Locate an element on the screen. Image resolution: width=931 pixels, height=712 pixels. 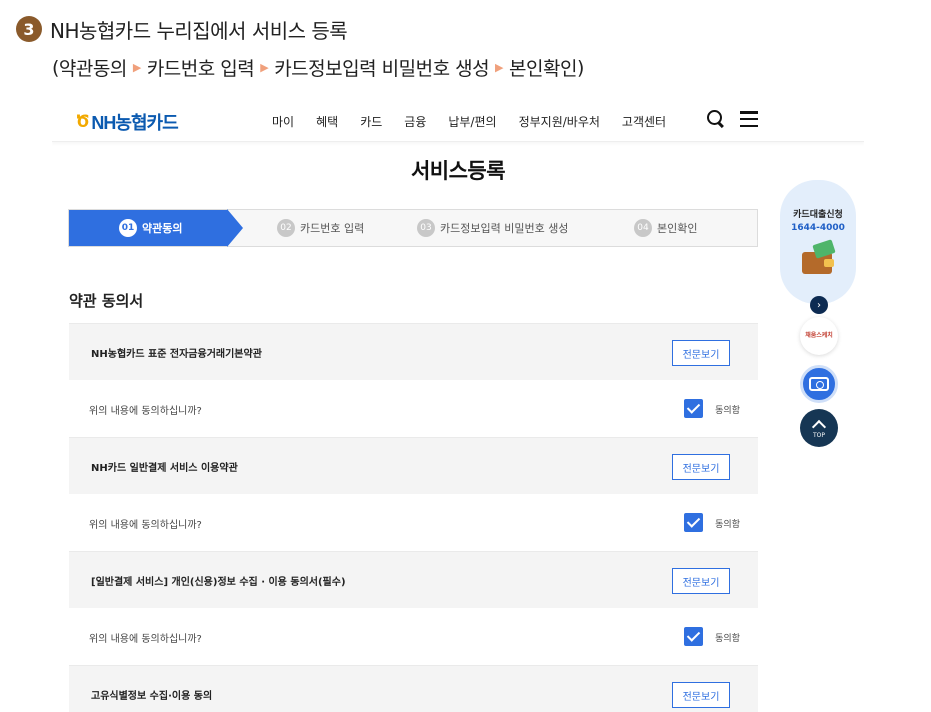
step-number: 04 is located at coordinates (643, 228).